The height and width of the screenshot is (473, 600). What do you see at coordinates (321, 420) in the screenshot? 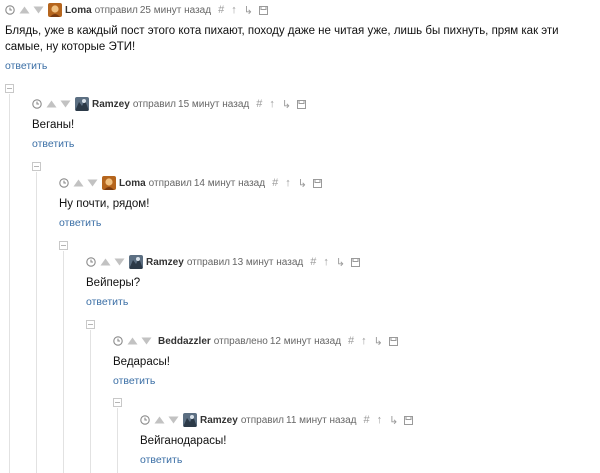
I see `timestamp: 11 минут назад` at bounding box center [321, 420].